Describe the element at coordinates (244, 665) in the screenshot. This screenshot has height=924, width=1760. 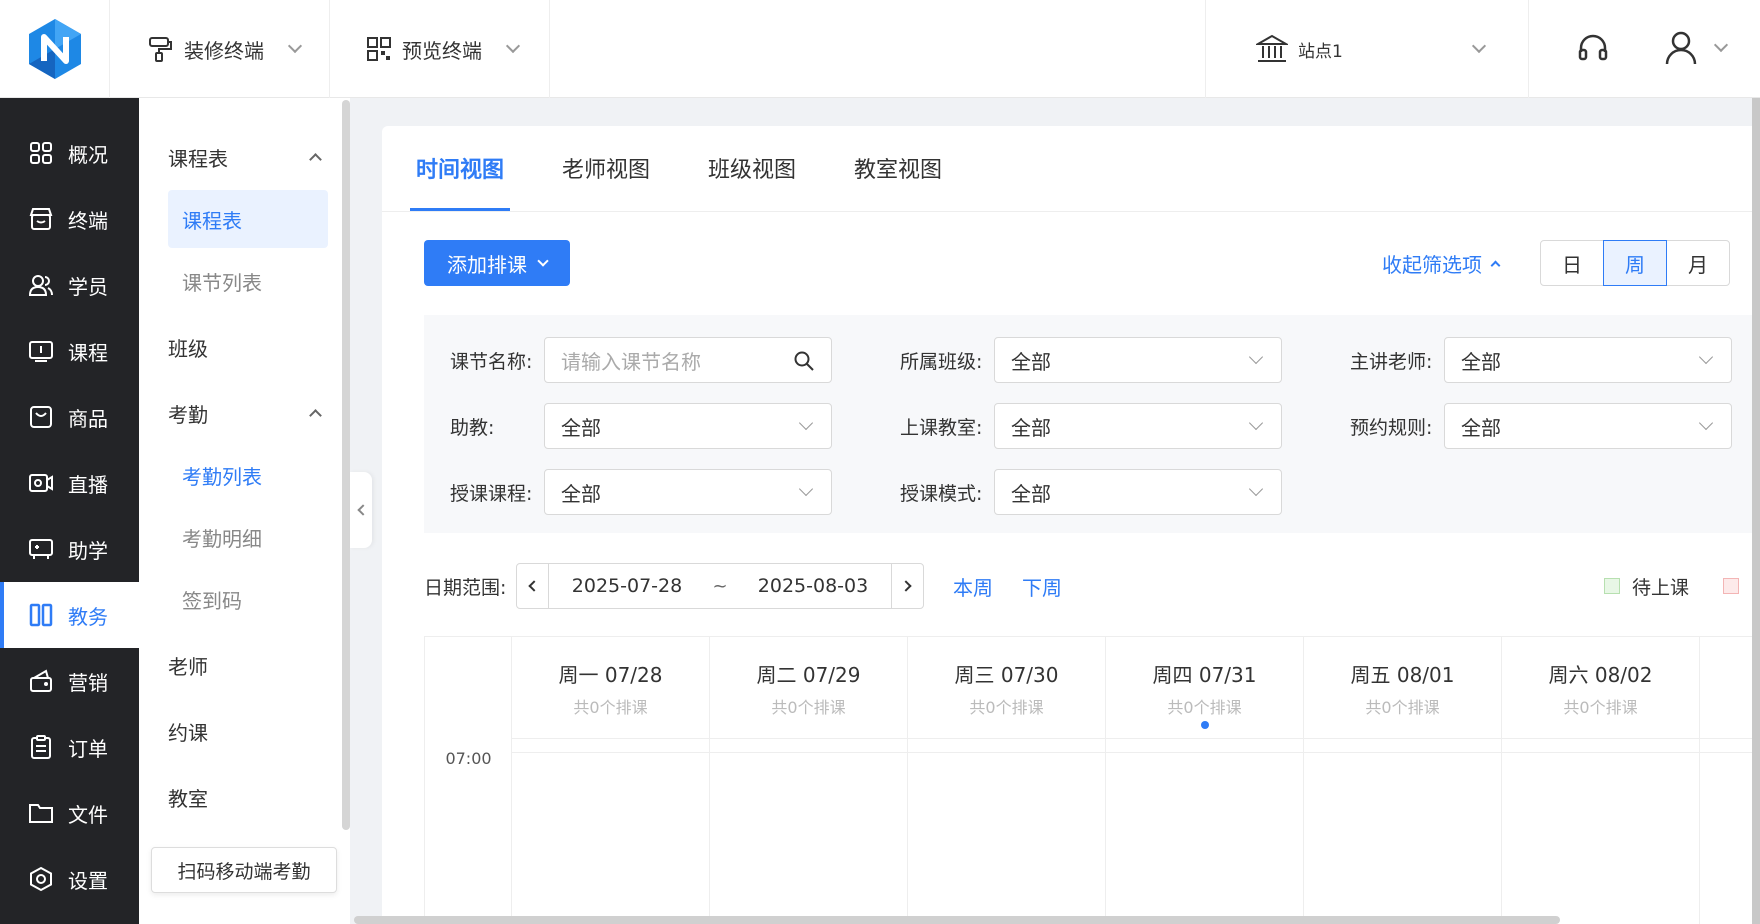
I see `subnav-item-teacher: 老师` at that location.